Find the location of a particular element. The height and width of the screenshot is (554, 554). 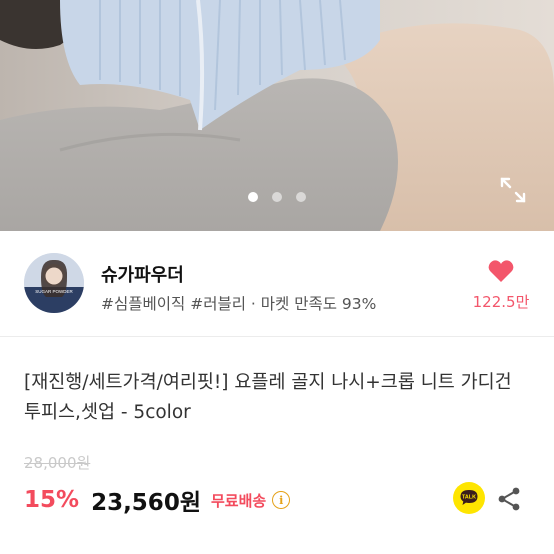

kakao-talk-icon: TALK is located at coordinates (469, 498).